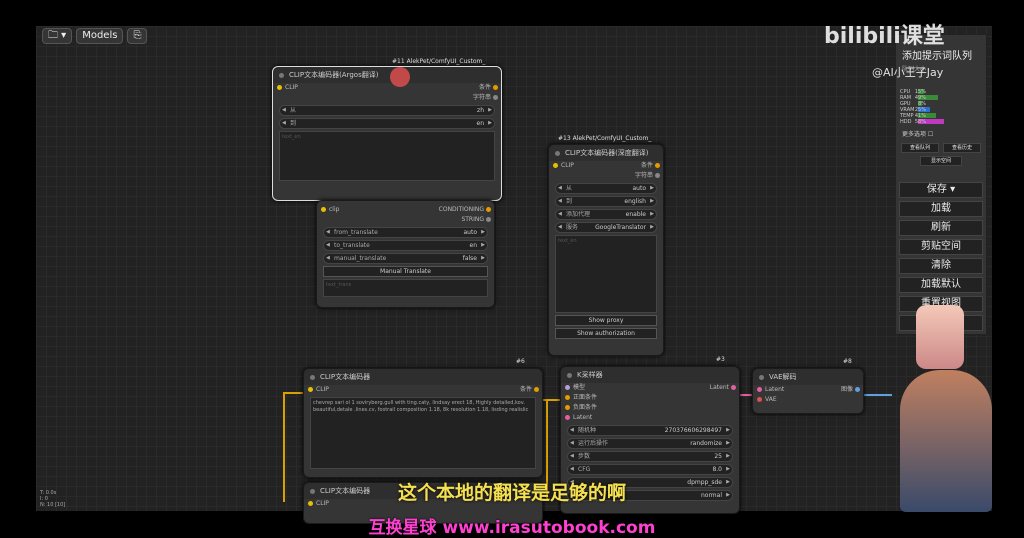  What do you see at coordinates (650, 443) in the screenshot?
I see `control-after-widget: 运行后操作randomize` at bounding box center [650, 443].